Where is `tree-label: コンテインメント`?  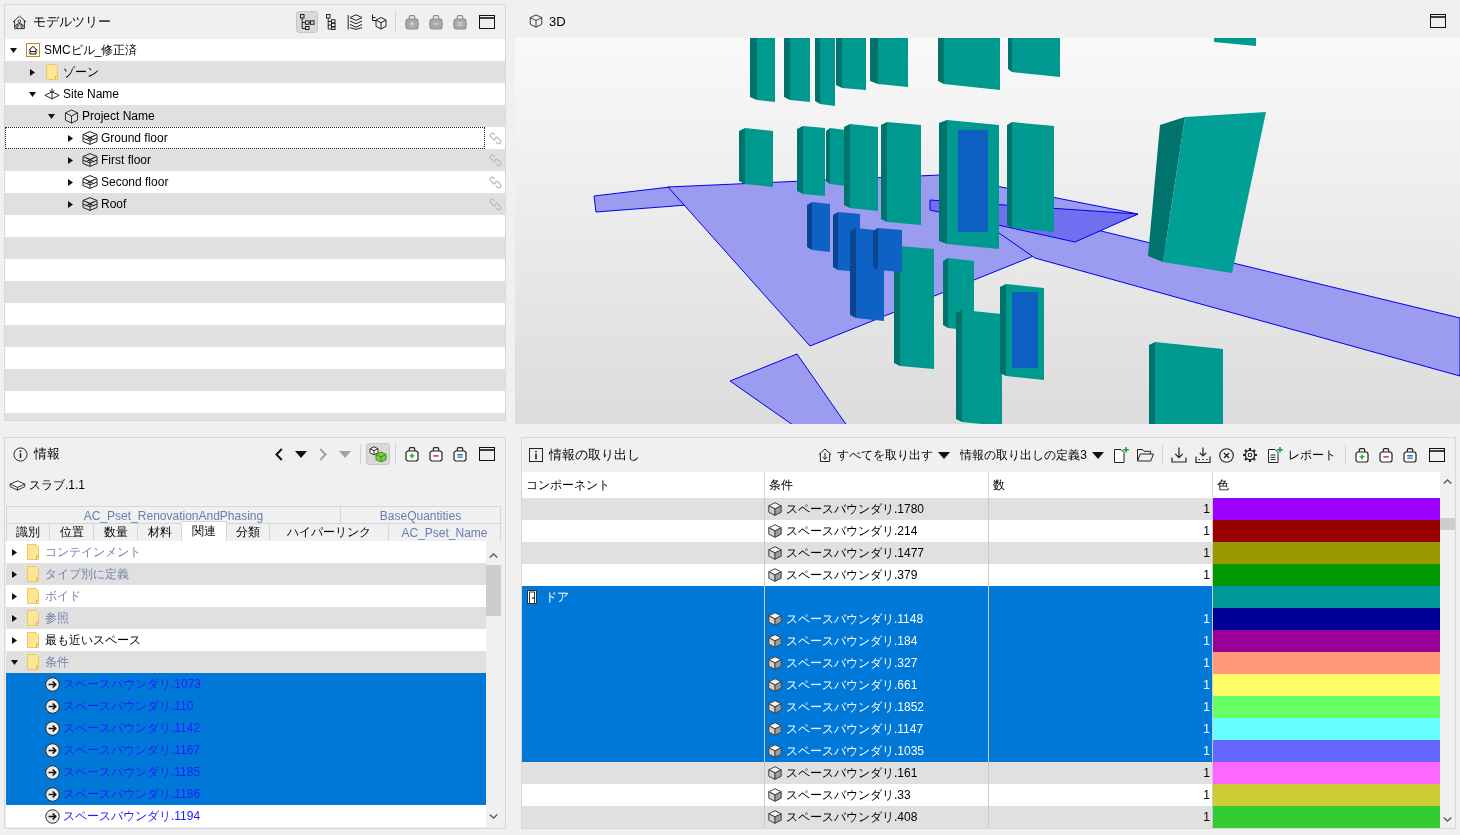
tree-label: コンテインメント is located at coordinates (93, 552).